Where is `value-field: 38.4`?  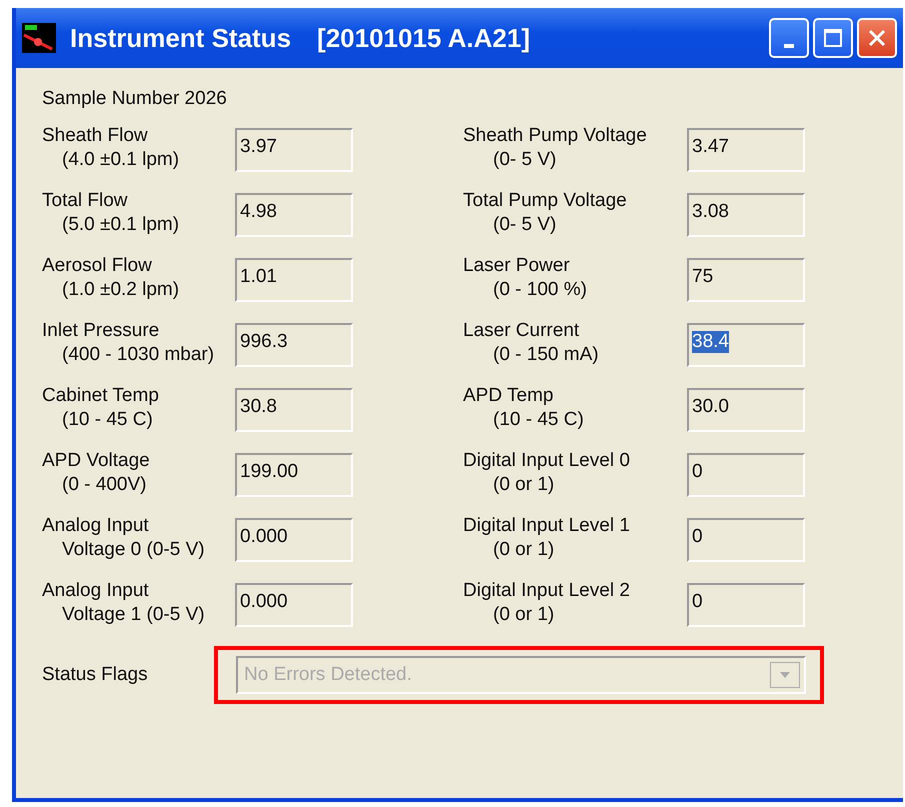
value-field: 38.4 is located at coordinates (746, 345).